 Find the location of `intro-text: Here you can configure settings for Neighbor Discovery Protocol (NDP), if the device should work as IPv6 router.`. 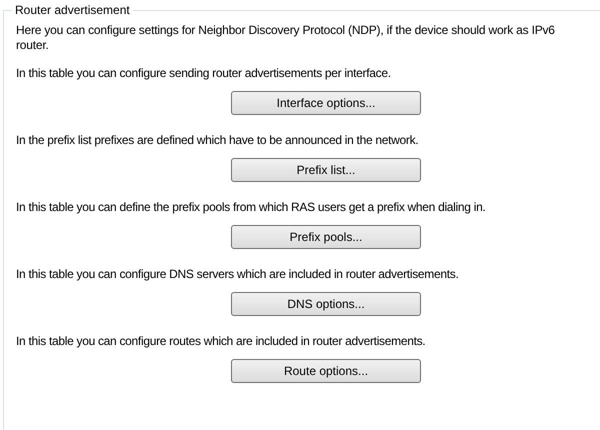

intro-text: Here you can configure settings for Neighbor Discovery Protocol (NDP), if the device should work as IPv6 router. is located at coordinates (286, 38).